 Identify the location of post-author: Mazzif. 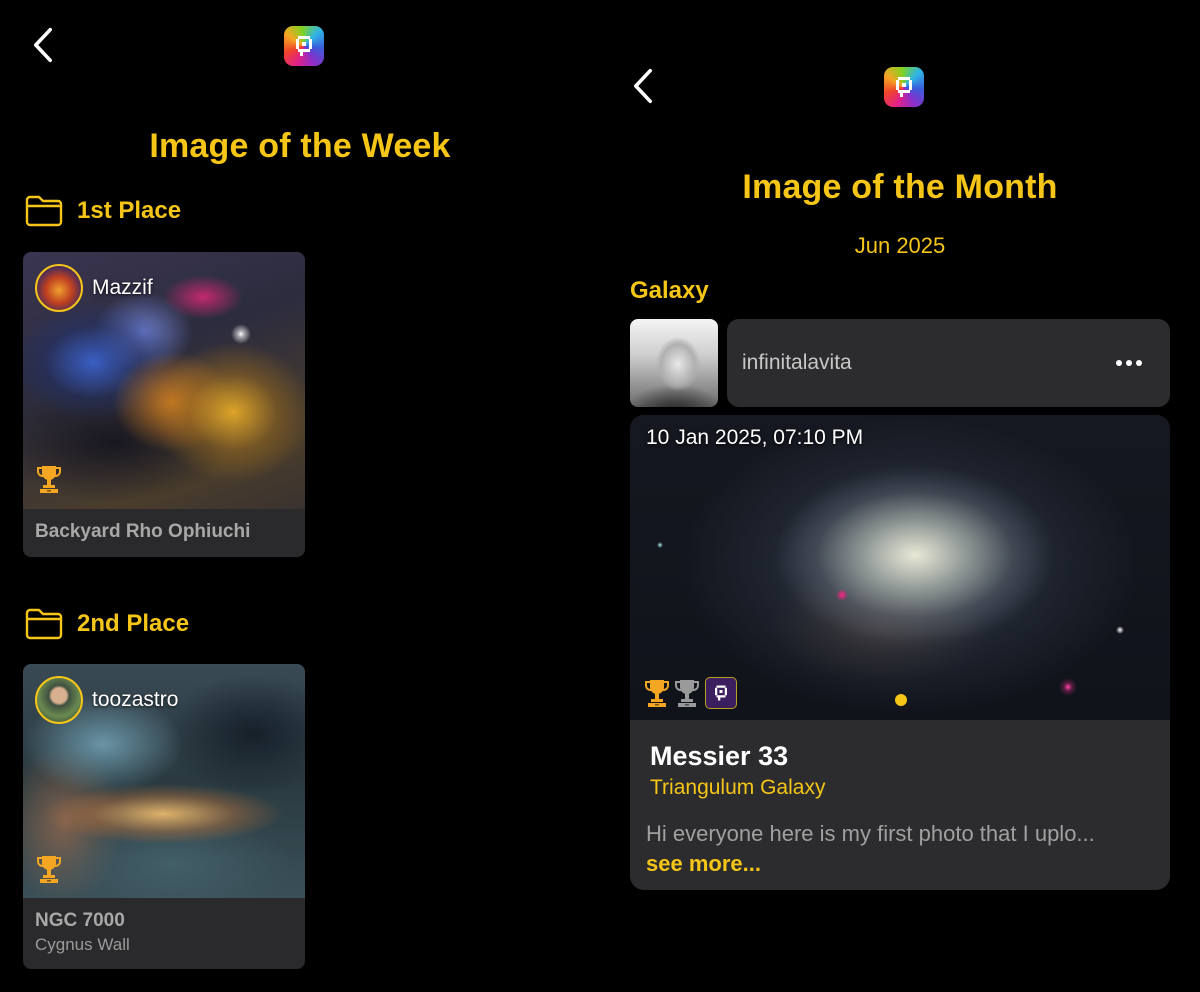
(94, 288).